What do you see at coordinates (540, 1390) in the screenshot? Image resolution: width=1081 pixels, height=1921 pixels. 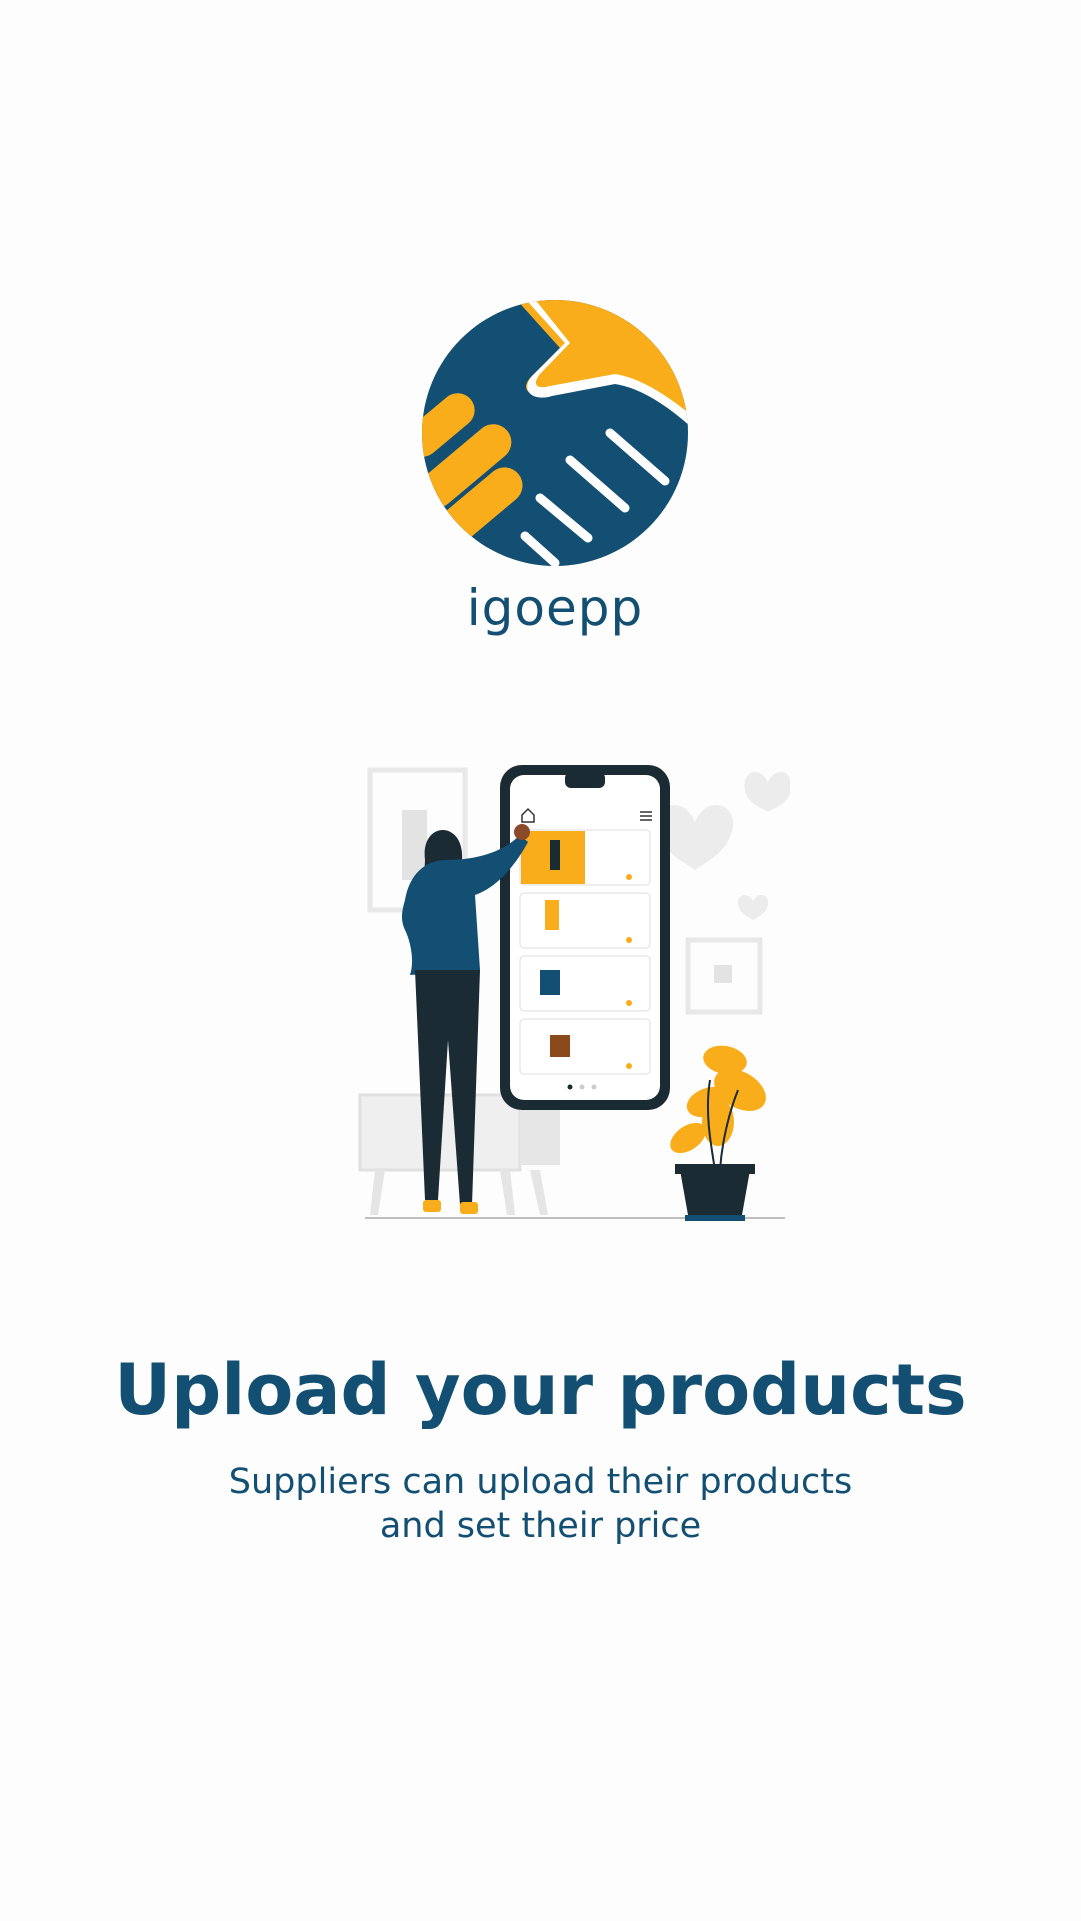 I see `onboarding-title: Upload your products` at bounding box center [540, 1390].